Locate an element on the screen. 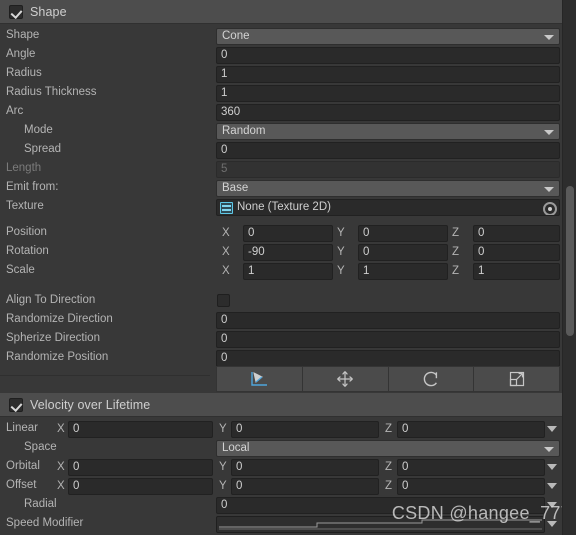  linear-y-input: 0 is located at coordinates (305, 429).